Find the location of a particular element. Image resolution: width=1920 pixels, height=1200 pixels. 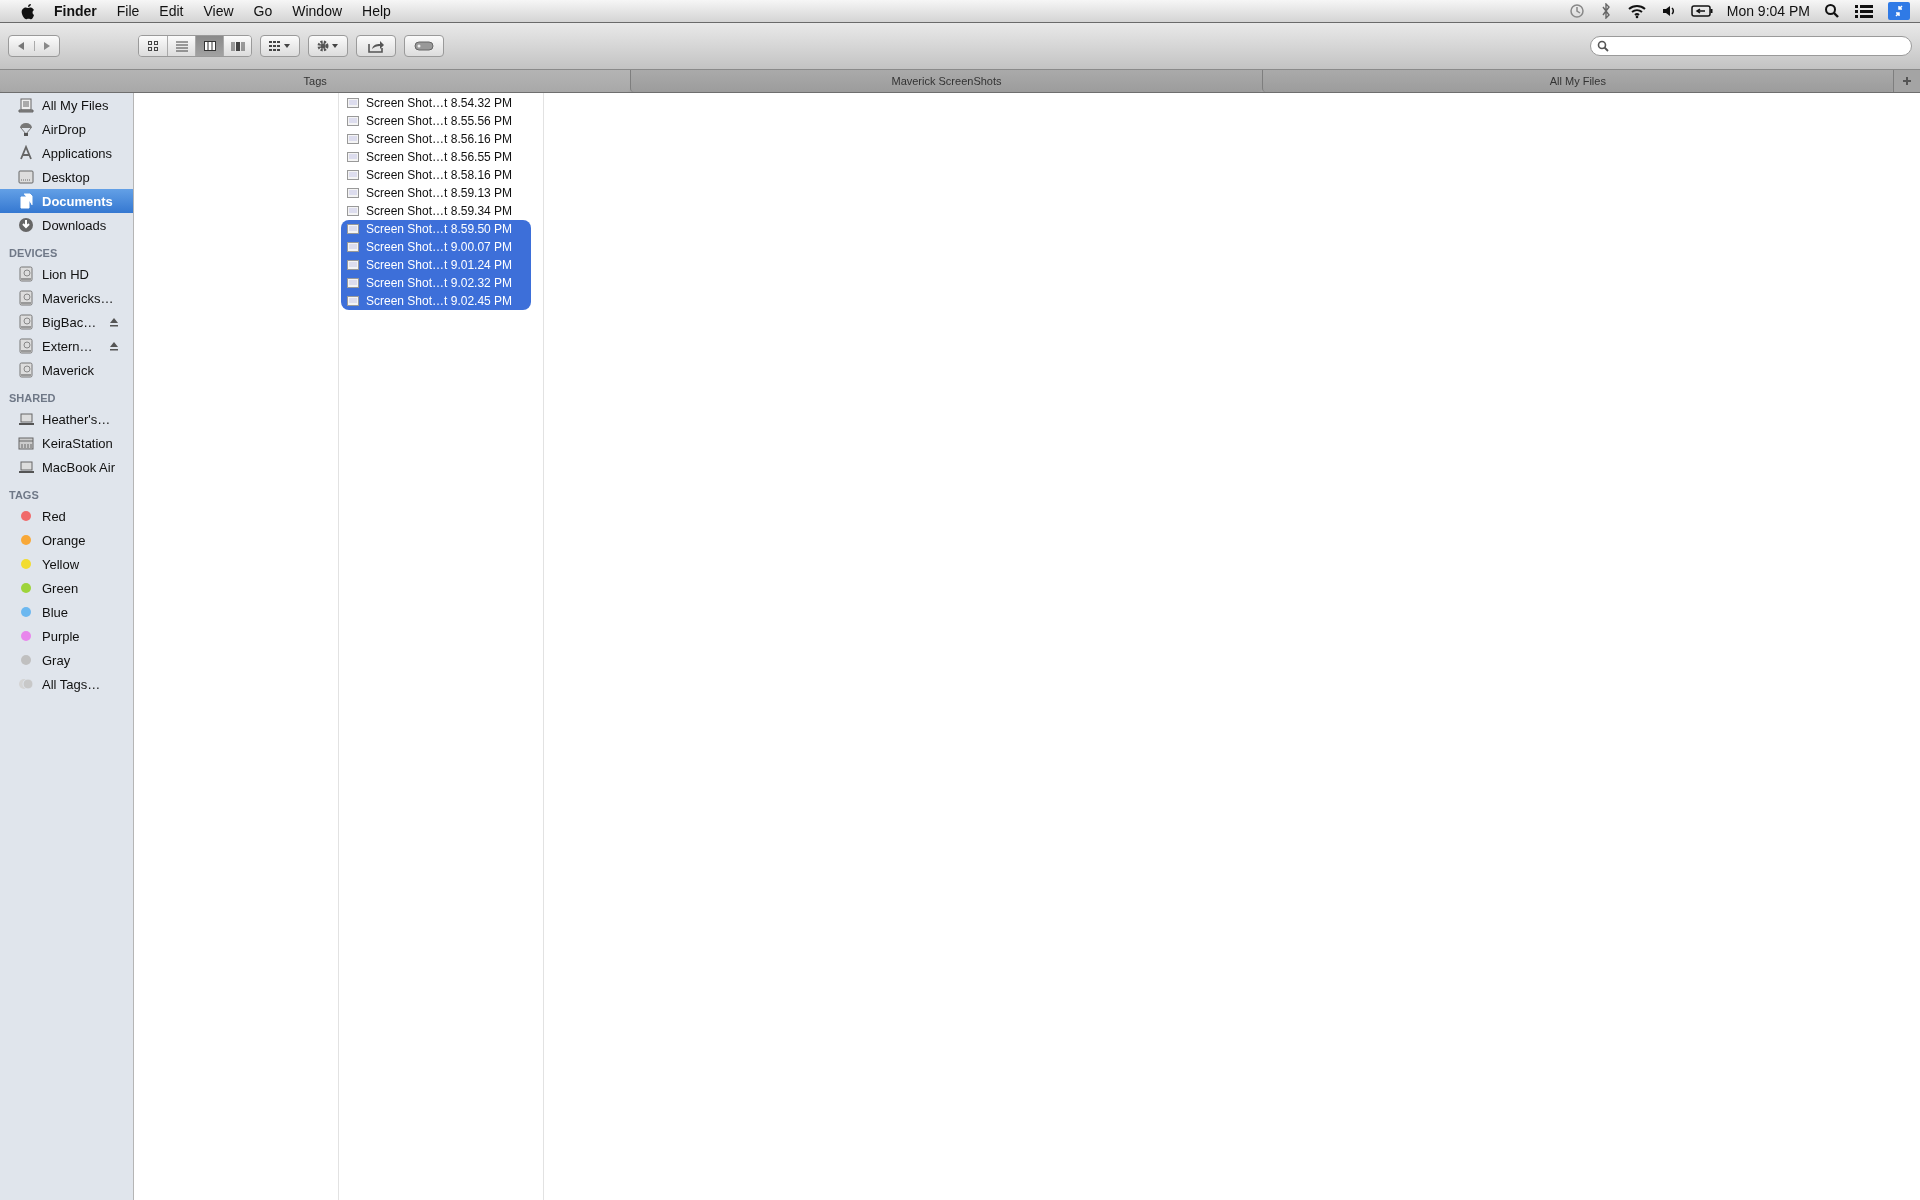

menu-item: View is located at coordinates (218, 11).